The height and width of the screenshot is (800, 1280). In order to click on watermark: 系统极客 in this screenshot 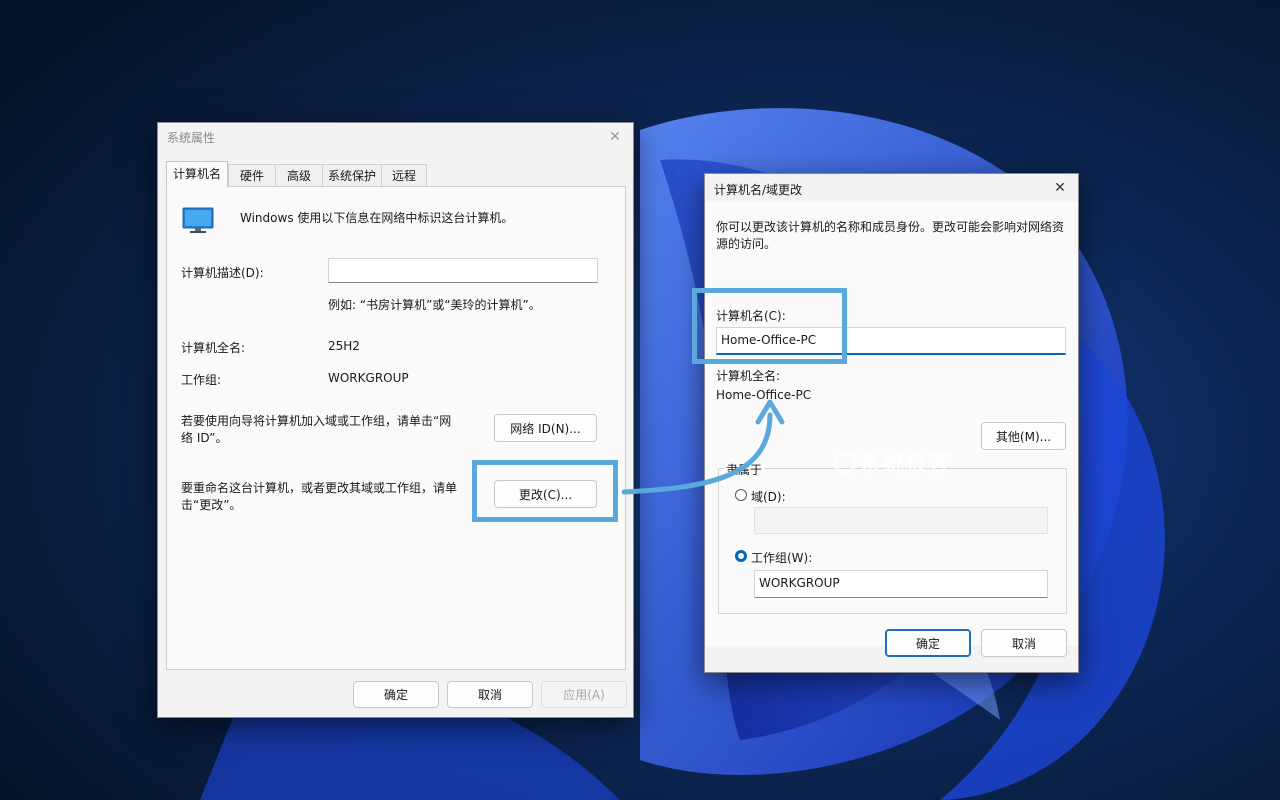, I will do `click(892, 462)`.